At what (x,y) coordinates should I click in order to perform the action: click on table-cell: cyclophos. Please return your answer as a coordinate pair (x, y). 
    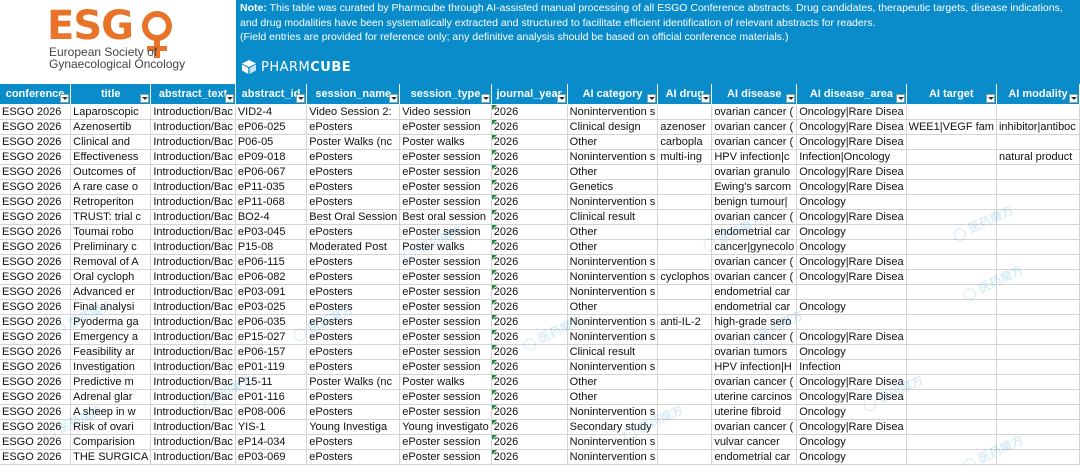
    Looking at the image, I should click on (685, 277).